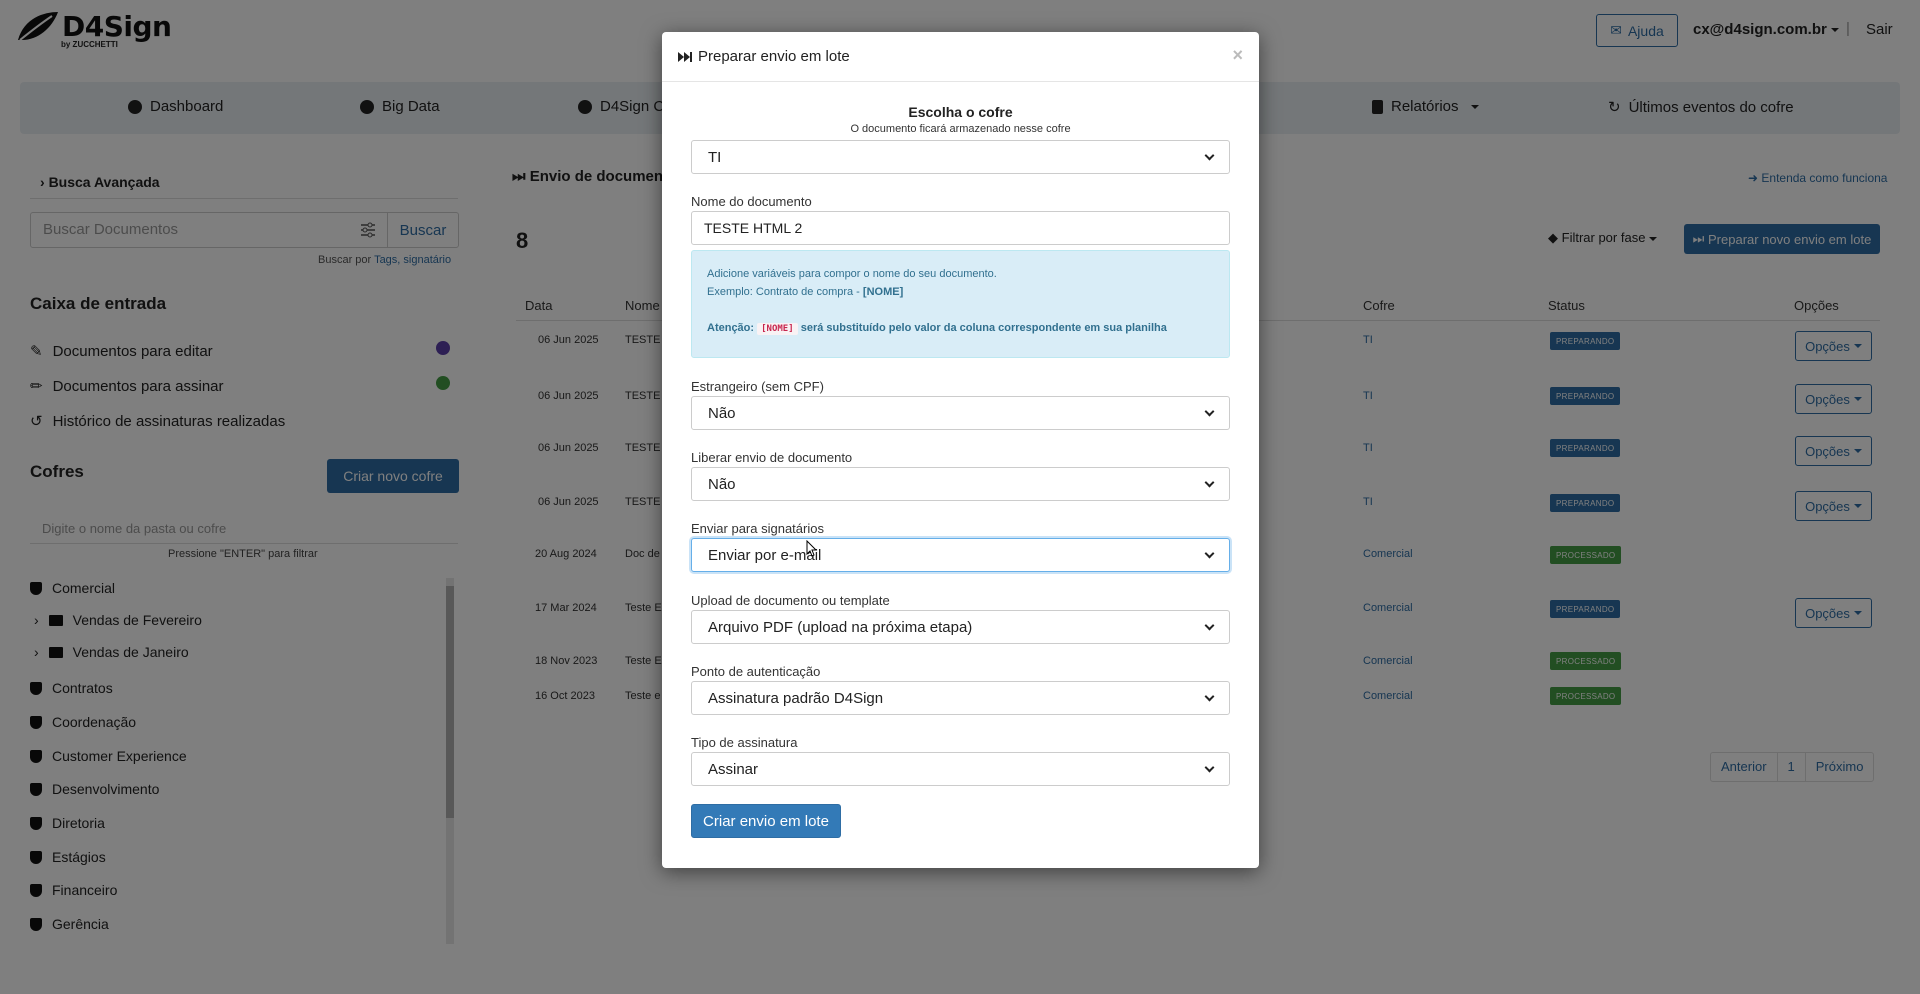 The image size is (1920, 994). I want to click on doc-name-label: Nome do documento, so click(751, 201).